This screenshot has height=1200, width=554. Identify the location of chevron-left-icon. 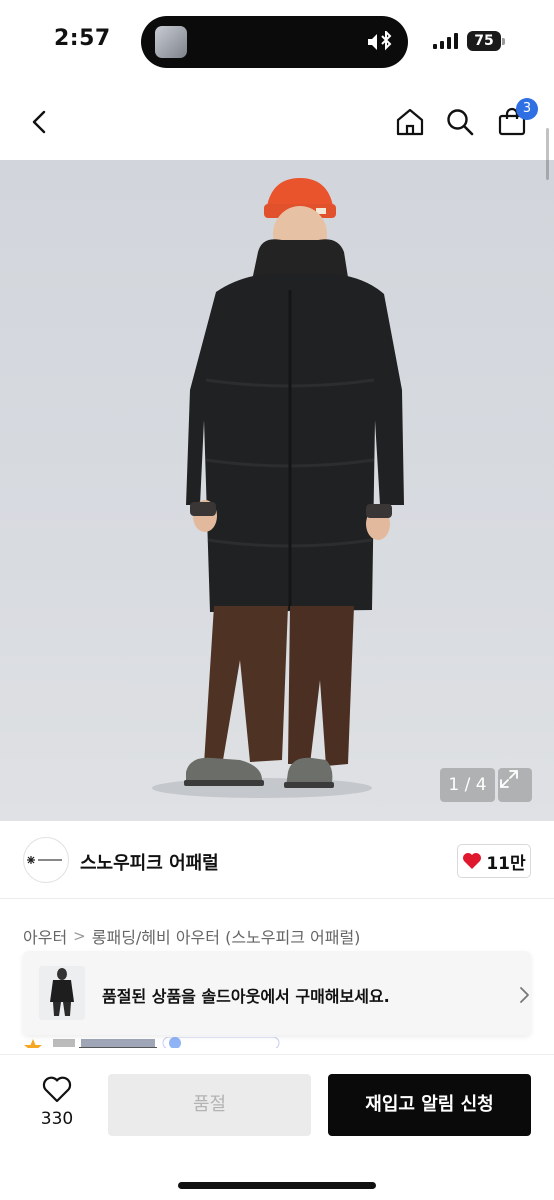
(39, 122).